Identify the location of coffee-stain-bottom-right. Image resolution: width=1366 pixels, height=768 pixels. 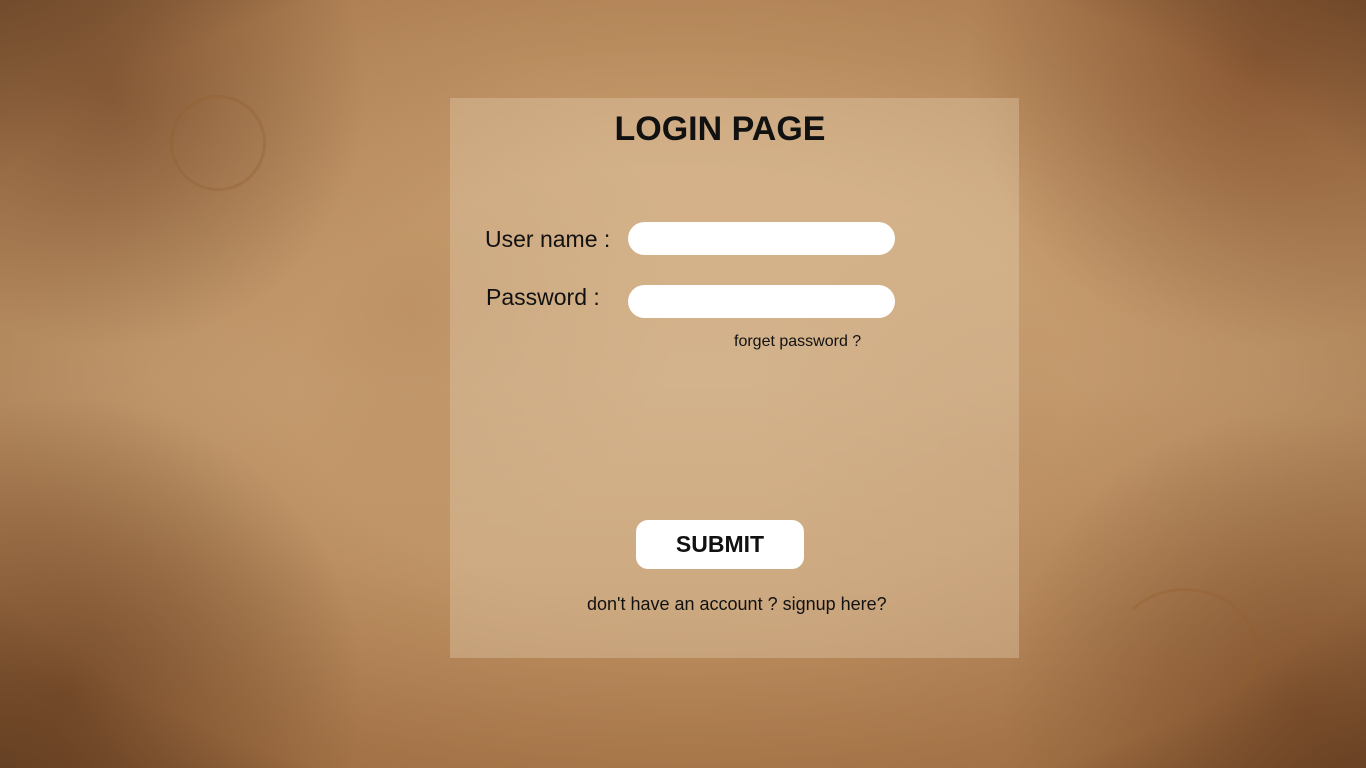
(1185, 651).